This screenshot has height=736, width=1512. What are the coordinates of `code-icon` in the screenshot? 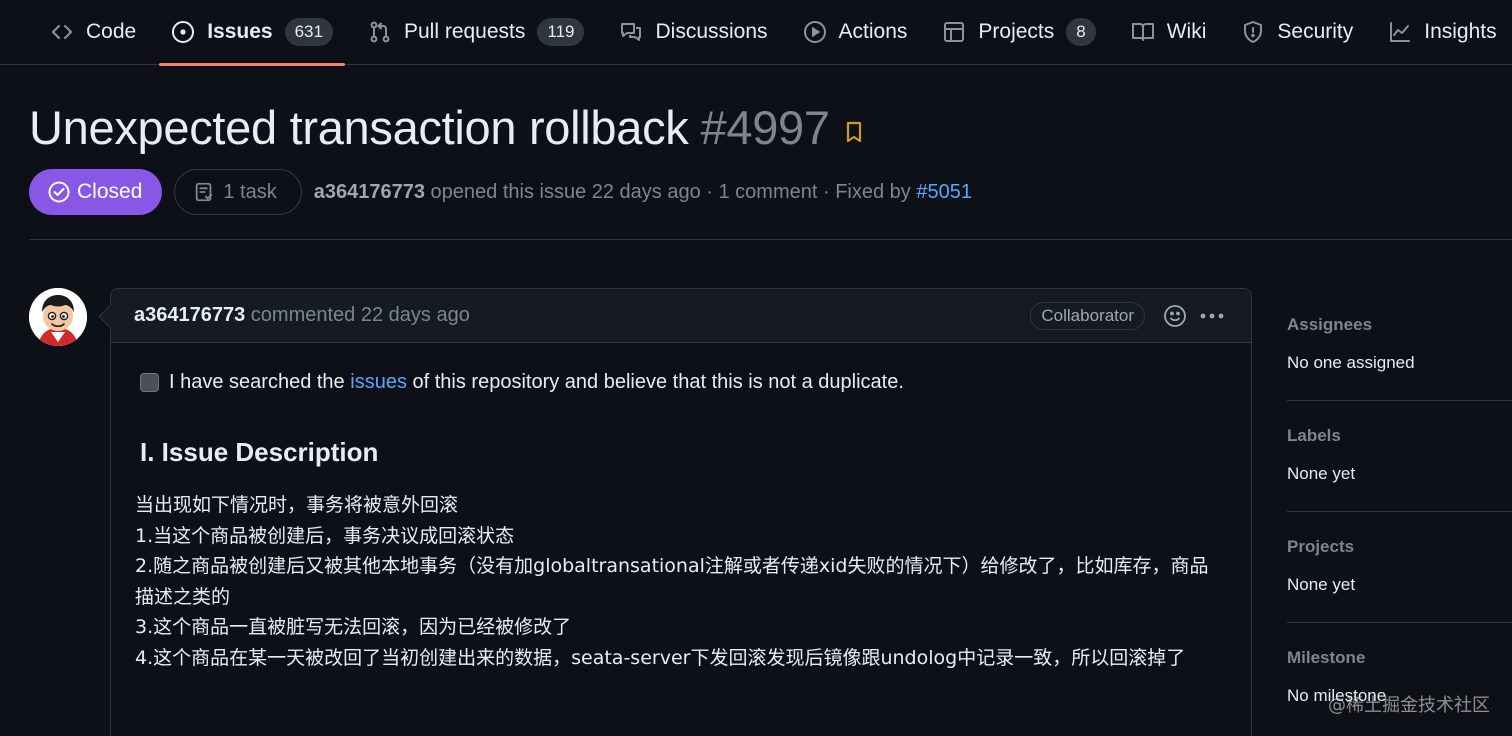 It's located at (62, 32).